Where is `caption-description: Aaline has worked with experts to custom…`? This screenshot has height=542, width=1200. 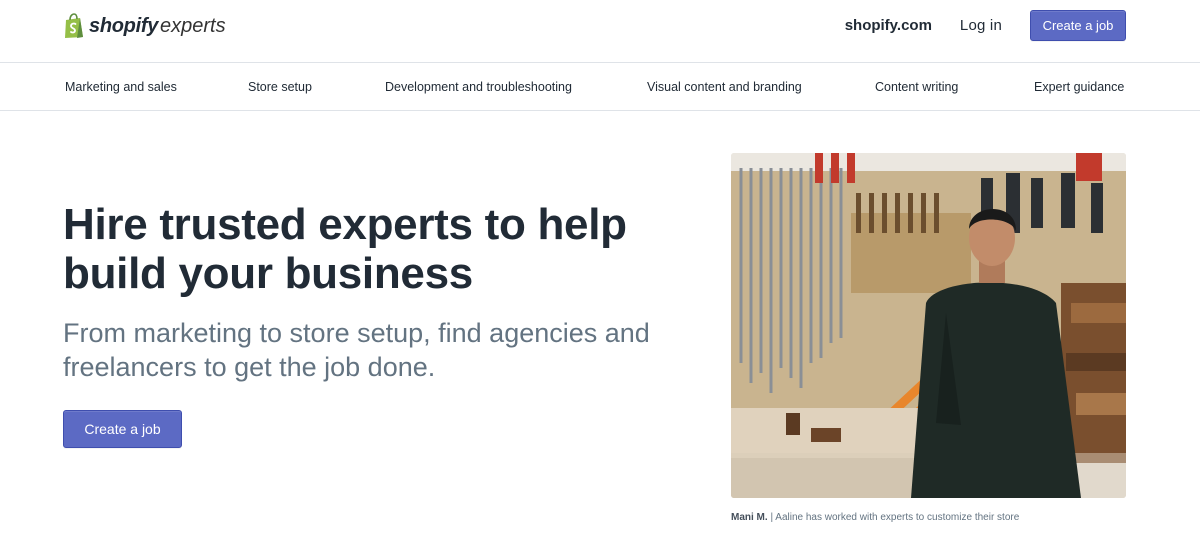
caption-description: Aaline has worked with experts to custom… is located at coordinates (897, 517).